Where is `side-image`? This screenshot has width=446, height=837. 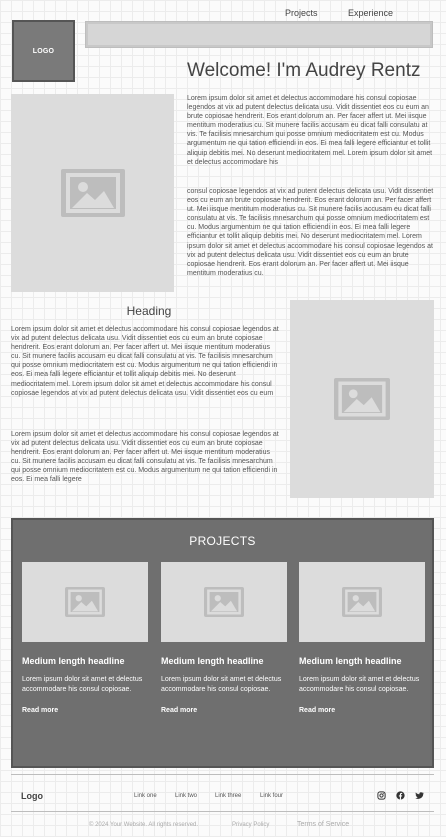 side-image is located at coordinates (362, 399).